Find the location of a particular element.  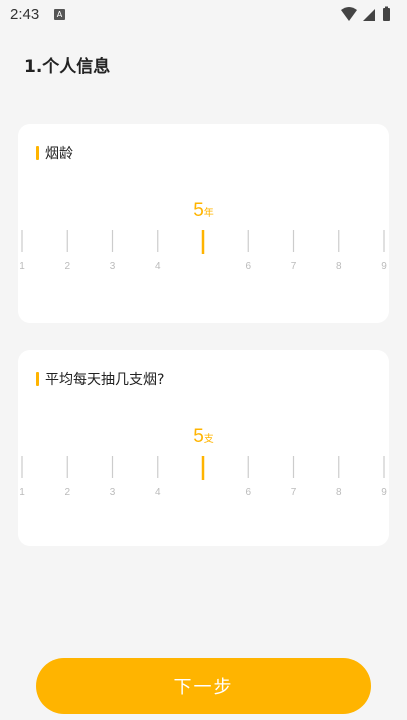

card-label: 烟龄 is located at coordinates (54, 153).